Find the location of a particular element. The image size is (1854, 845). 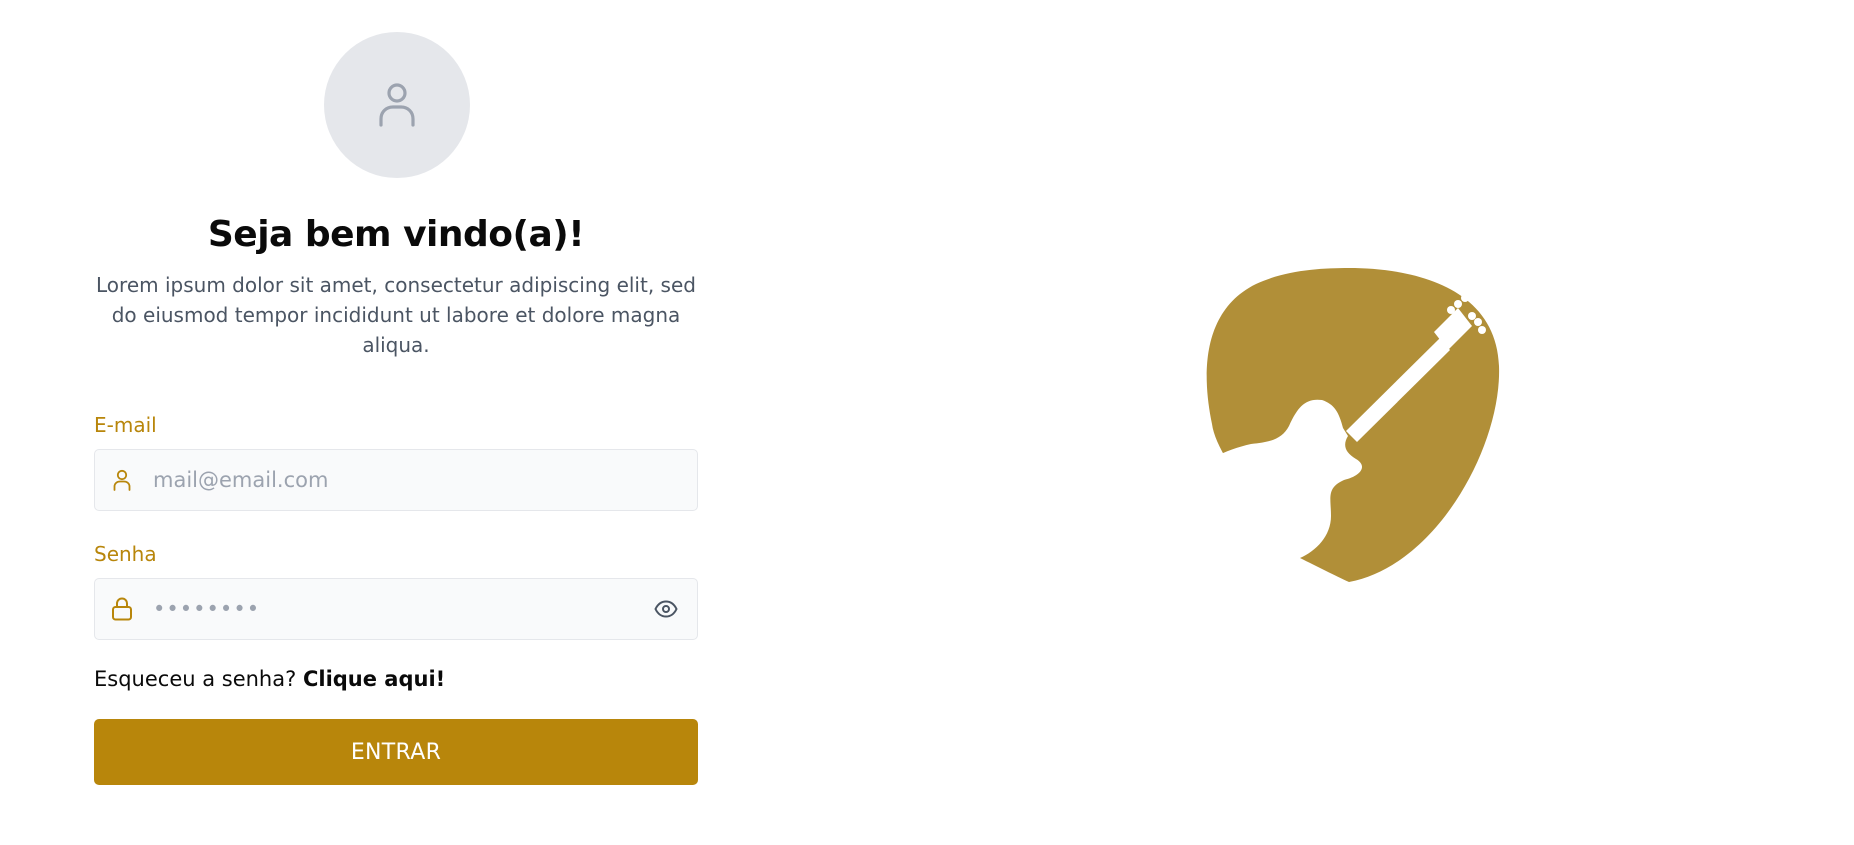

password-field-container is located at coordinates (396, 609).